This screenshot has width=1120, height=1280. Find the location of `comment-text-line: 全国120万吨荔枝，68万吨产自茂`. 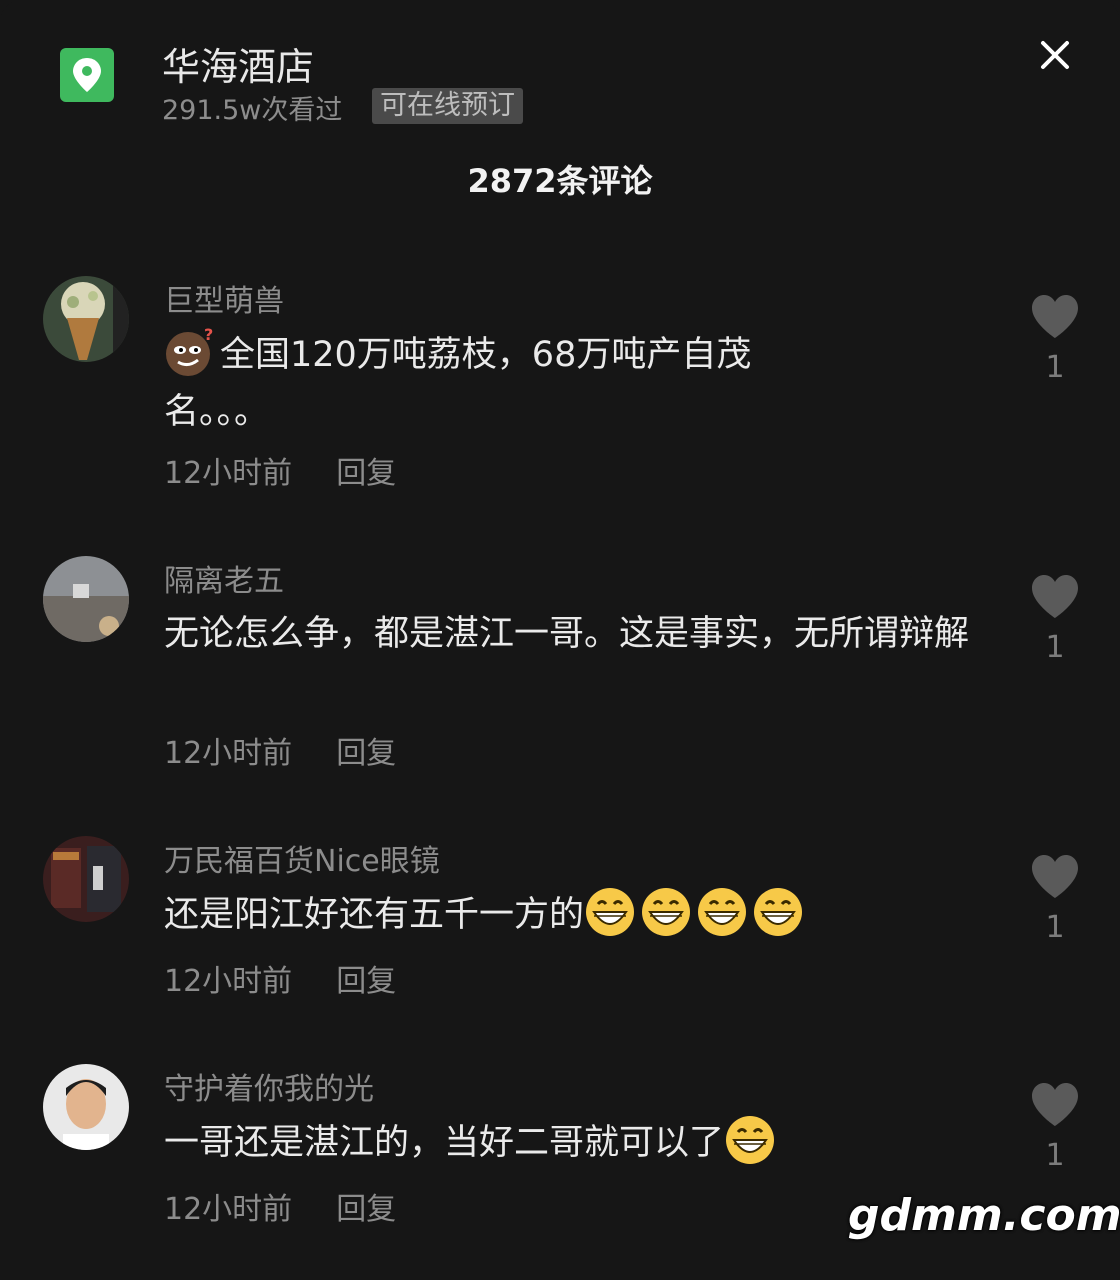

comment-text-line: 全国120万吨荔枝，68万吨产自茂 is located at coordinates (486, 355).